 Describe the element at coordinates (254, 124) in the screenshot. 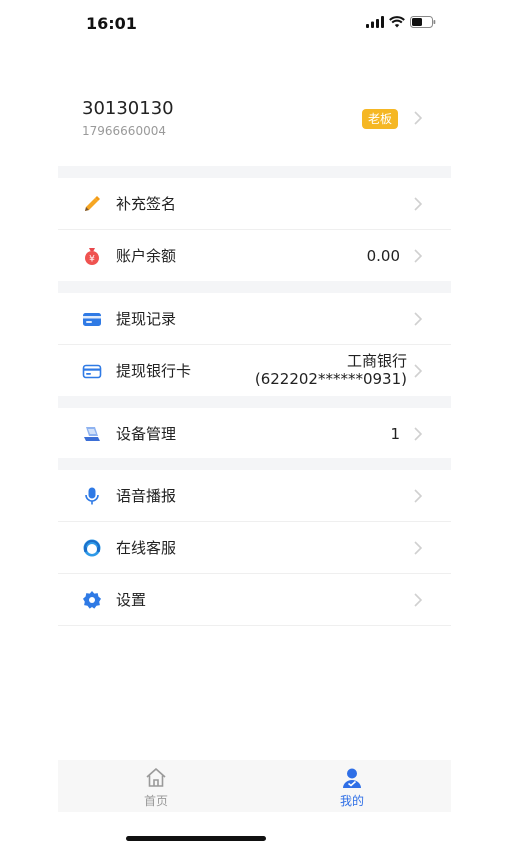

I see `profile-header: 30130130 17966660004 老板` at that location.